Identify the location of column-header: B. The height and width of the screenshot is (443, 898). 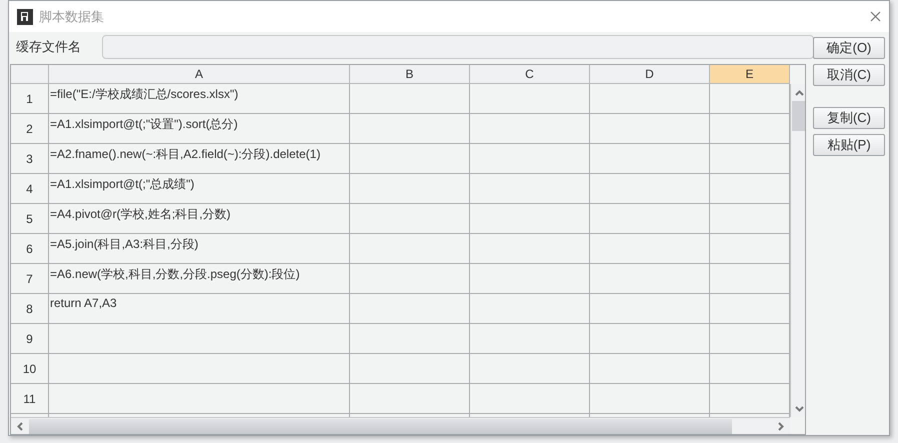
(410, 74).